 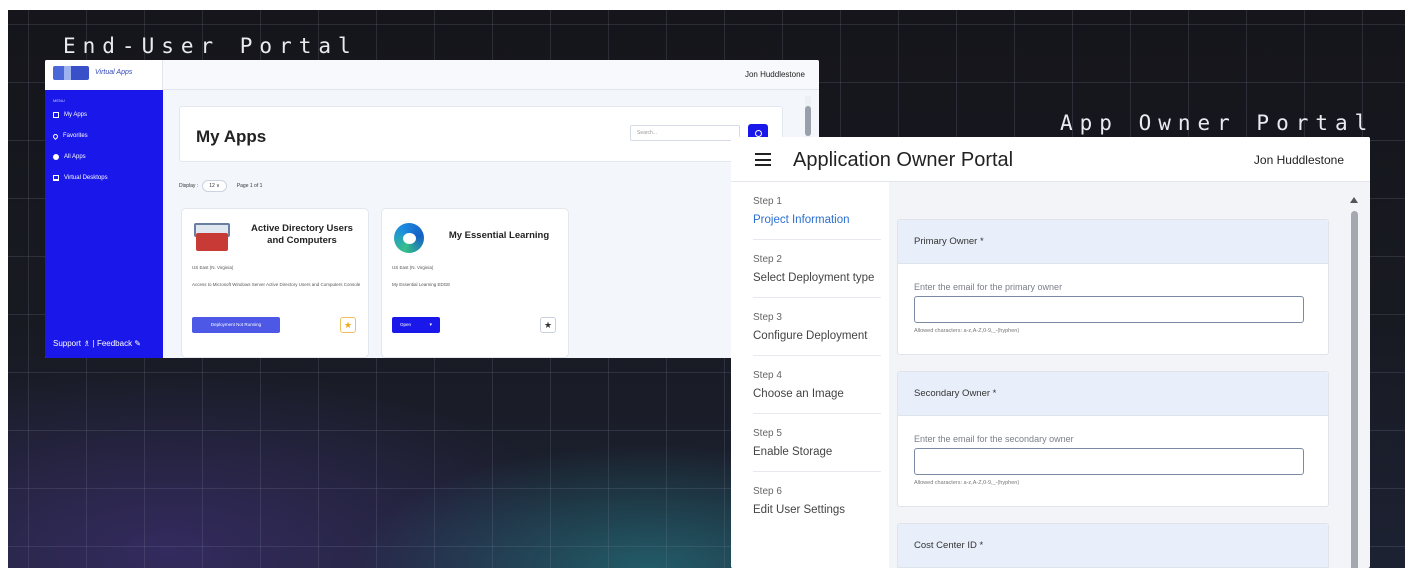 What do you see at coordinates (1217, 123) in the screenshot?
I see `app-owner-portal-caption: App Owner Portal` at bounding box center [1217, 123].